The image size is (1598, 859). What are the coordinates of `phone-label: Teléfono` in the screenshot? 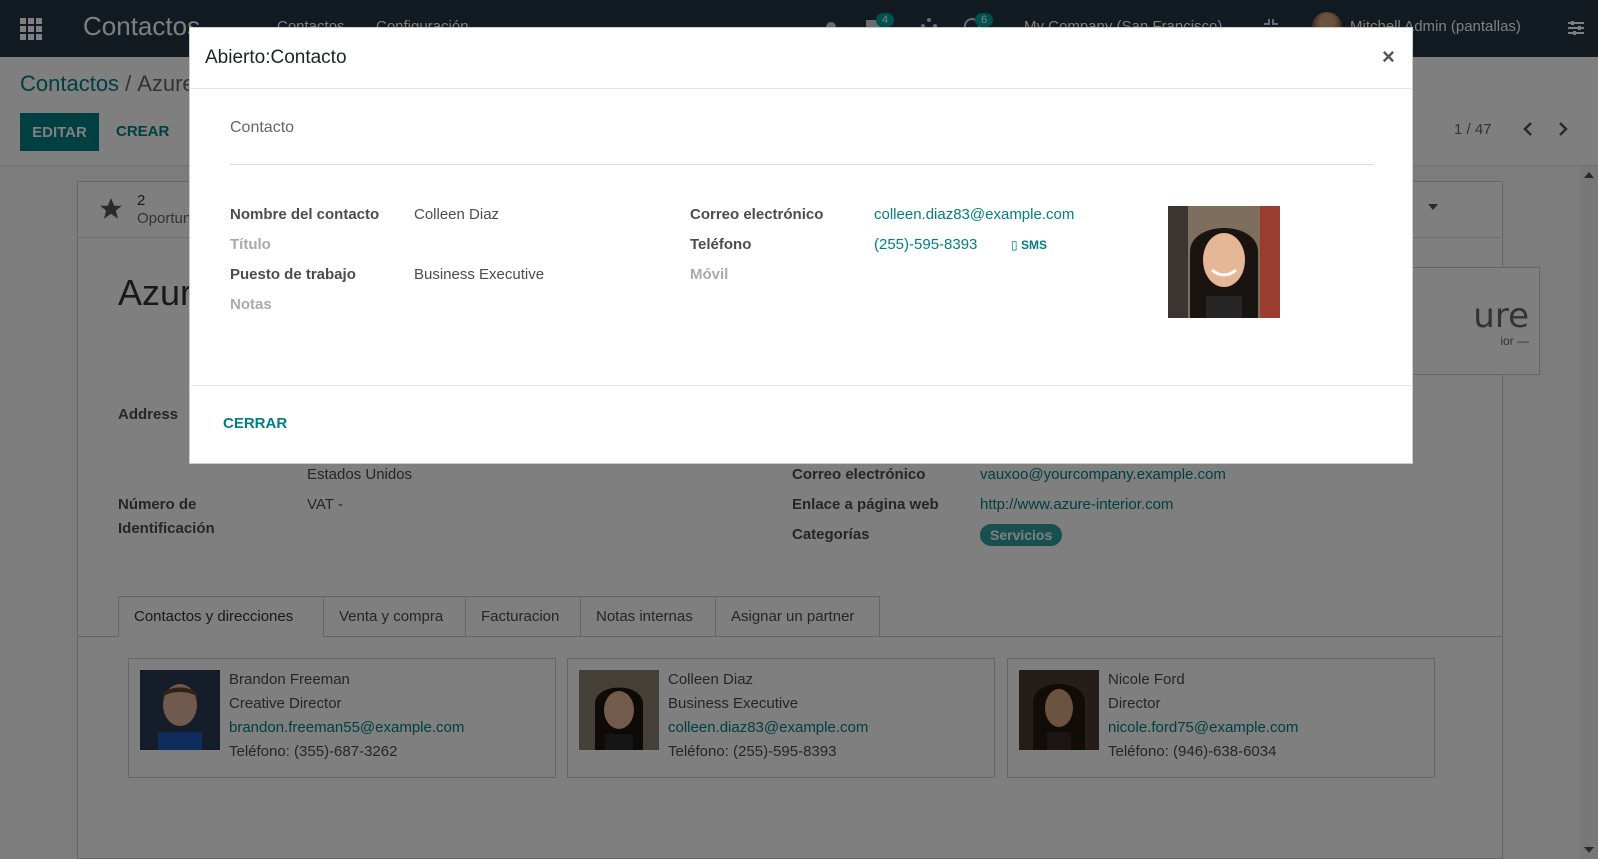 It's located at (721, 244).